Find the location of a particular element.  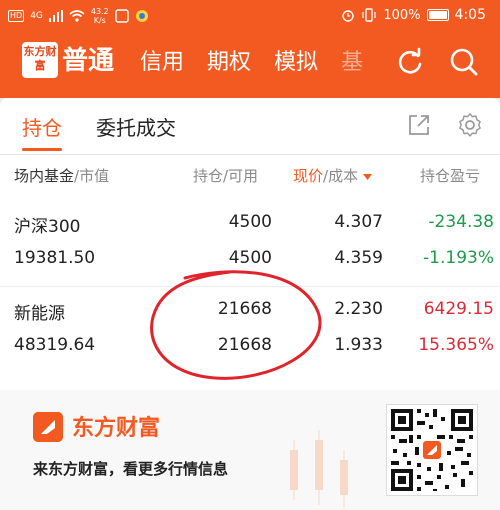

search-icon is located at coordinates (464, 62).